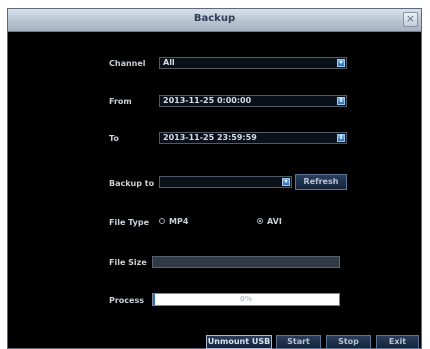 The height and width of the screenshot is (349, 430). What do you see at coordinates (127, 63) in the screenshot?
I see `channel-label: Channel` at bounding box center [127, 63].